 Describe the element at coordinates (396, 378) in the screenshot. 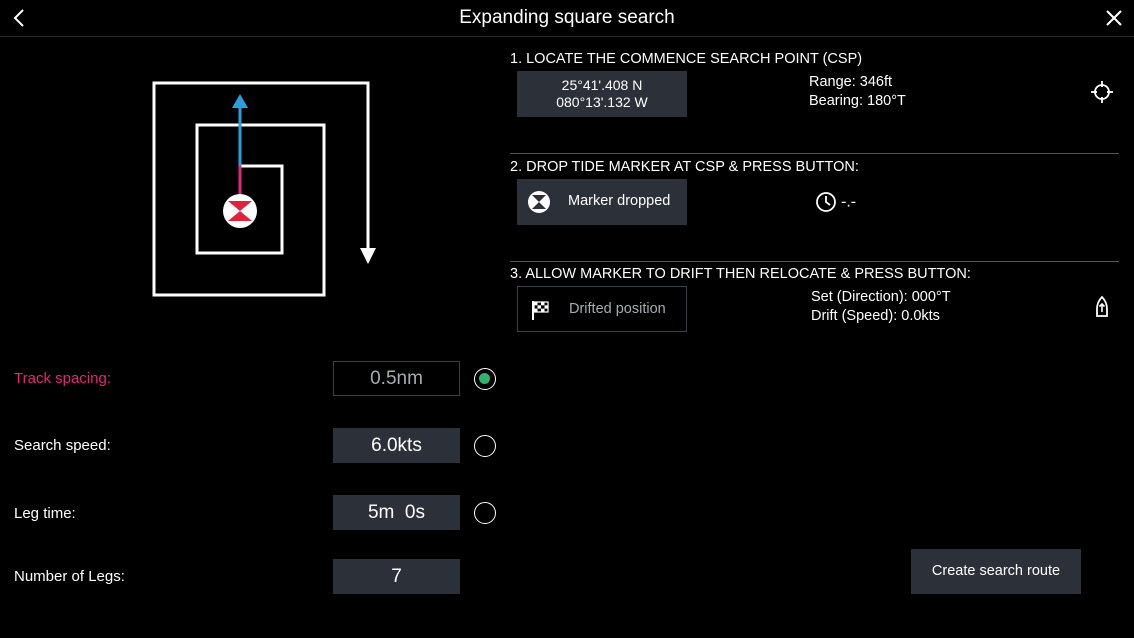

I see `track-spacing-field: 0.5nm` at that location.